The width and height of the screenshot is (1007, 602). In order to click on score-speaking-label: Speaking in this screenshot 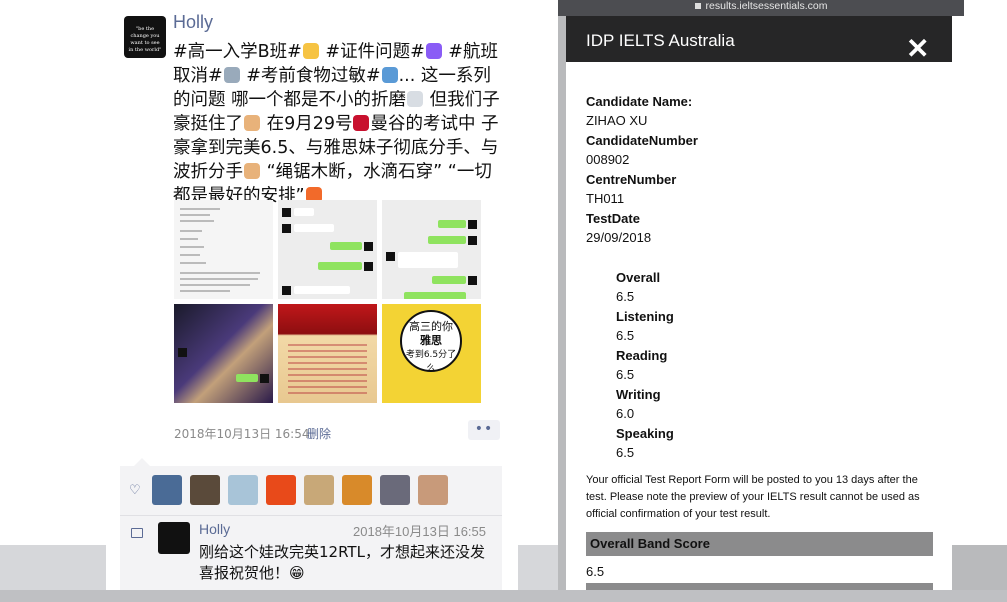, I will do `click(645, 433)`.